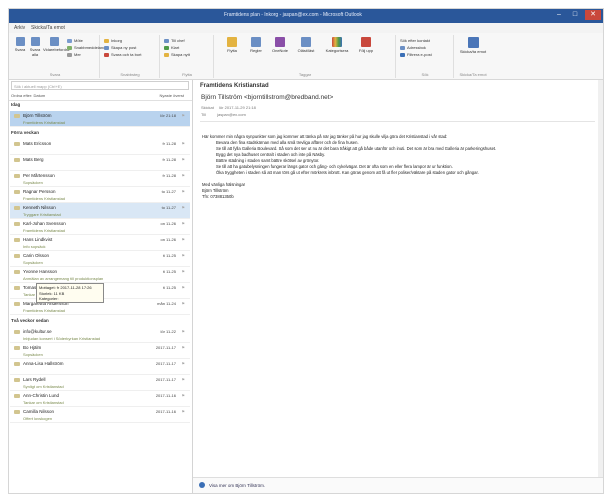 Image resolution: width=612 pixels, height=500 pixels. What do you see at coordinates (174, 40) in the screenshot?
I see `to-manager-button: Till chef` at bounding box center [174, 40].